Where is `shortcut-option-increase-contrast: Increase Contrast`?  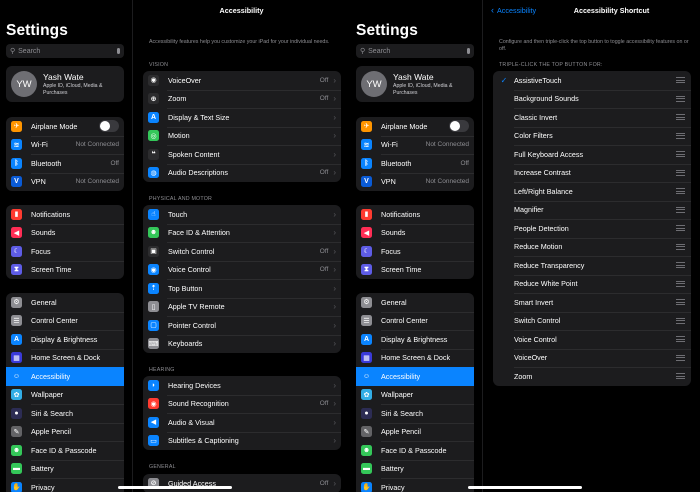
shortcut-option-increase-contrast: Increase Contrast is located at coordinates (592, 173).